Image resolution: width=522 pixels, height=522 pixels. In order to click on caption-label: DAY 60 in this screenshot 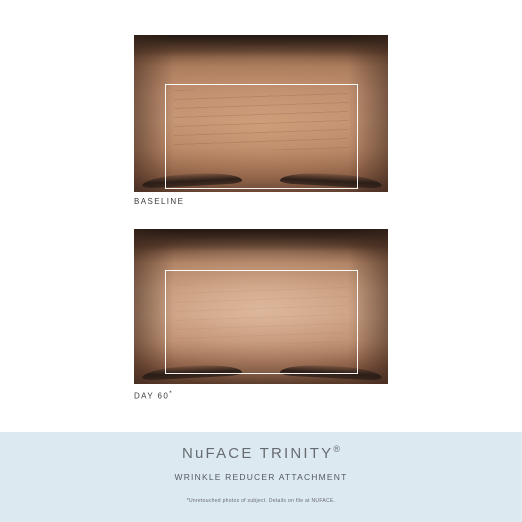, I will do `click(152, 396)`.